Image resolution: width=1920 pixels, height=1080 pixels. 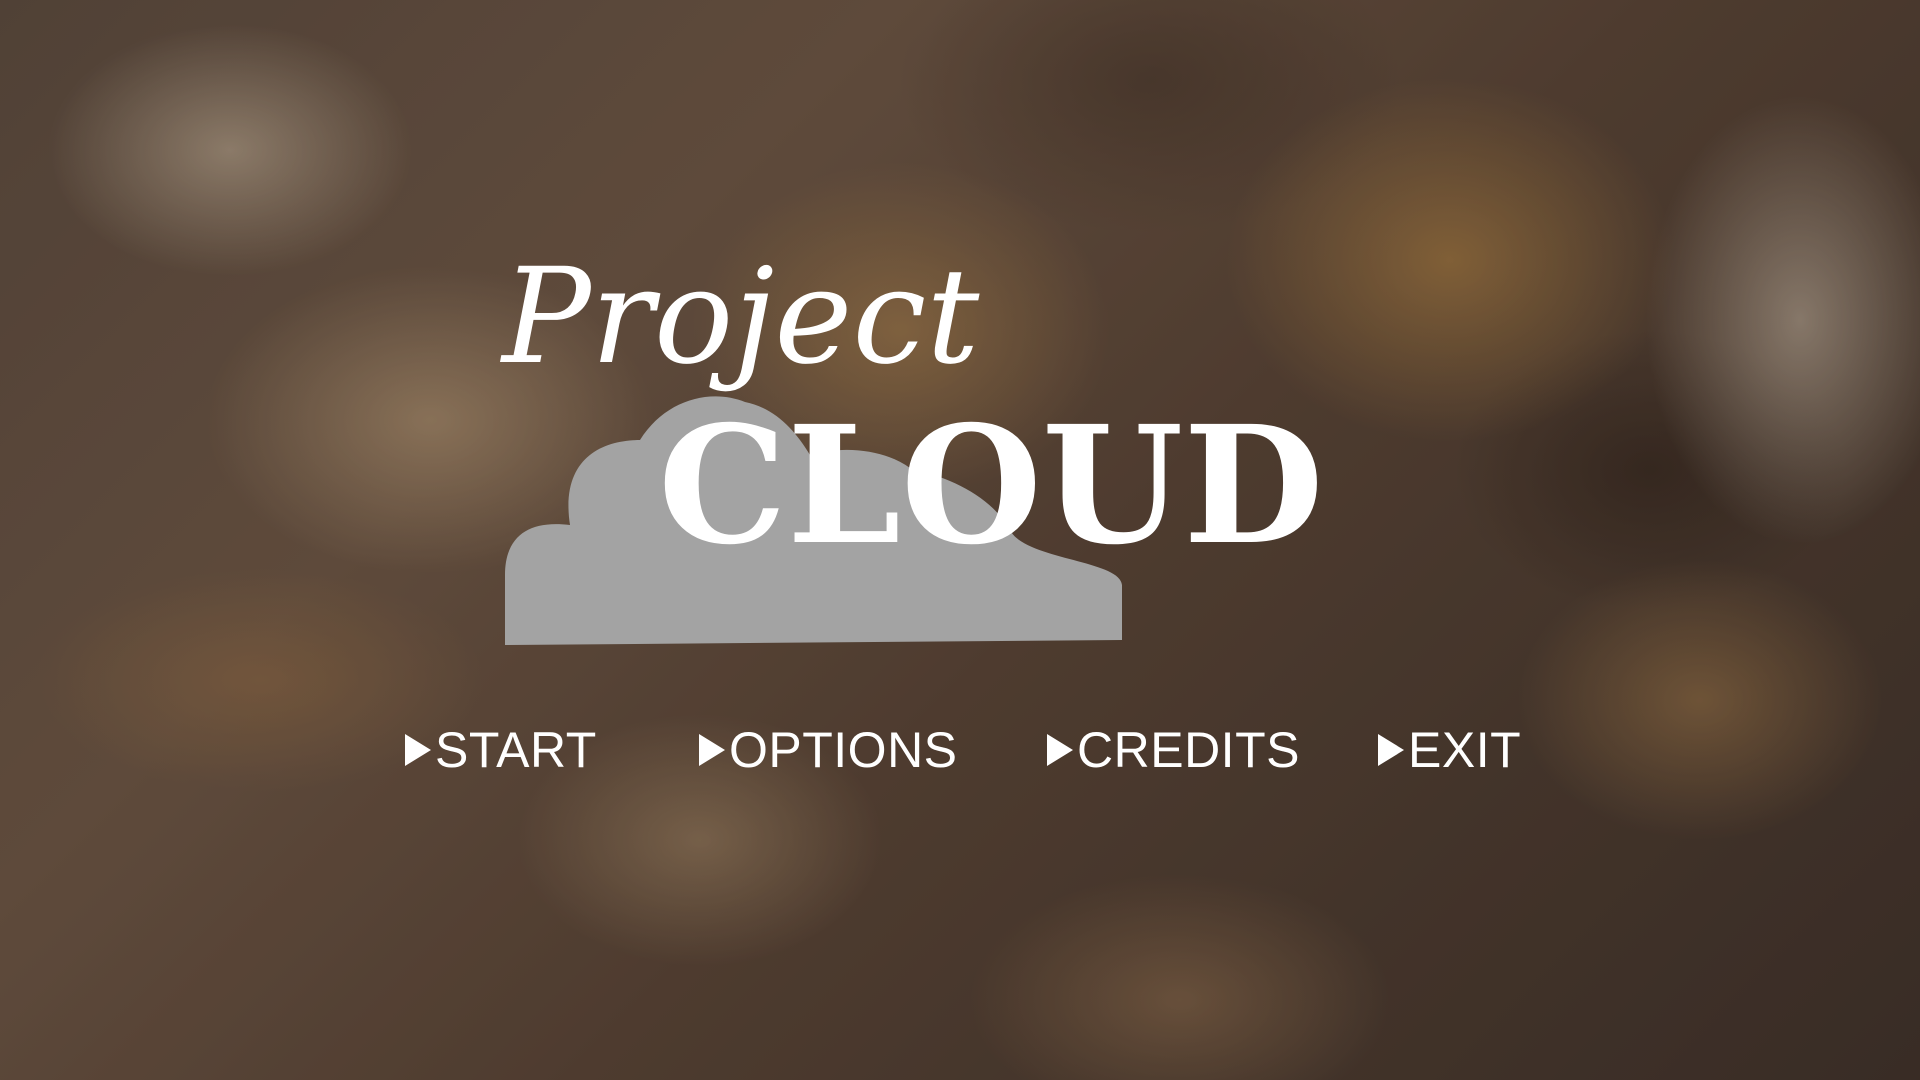 What do you see at coordinates (991, 486) in the screenshot?
I see `logo-title-cloud: CLOUD` at bounding box center [991, 486].